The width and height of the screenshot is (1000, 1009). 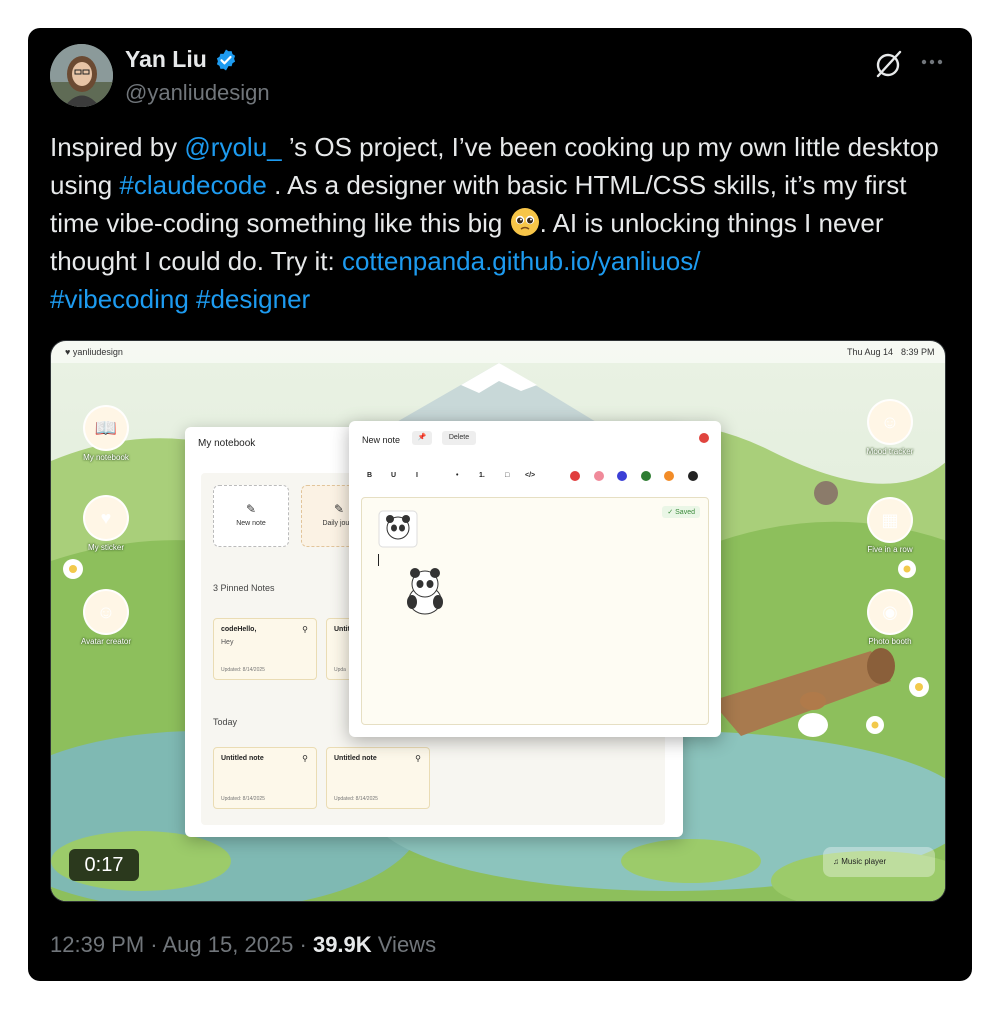 What do you see at coordinates (106, 547) in the screenshot?
I see `desktop-icon-label: My sticker` at bounding box center [106, 547].